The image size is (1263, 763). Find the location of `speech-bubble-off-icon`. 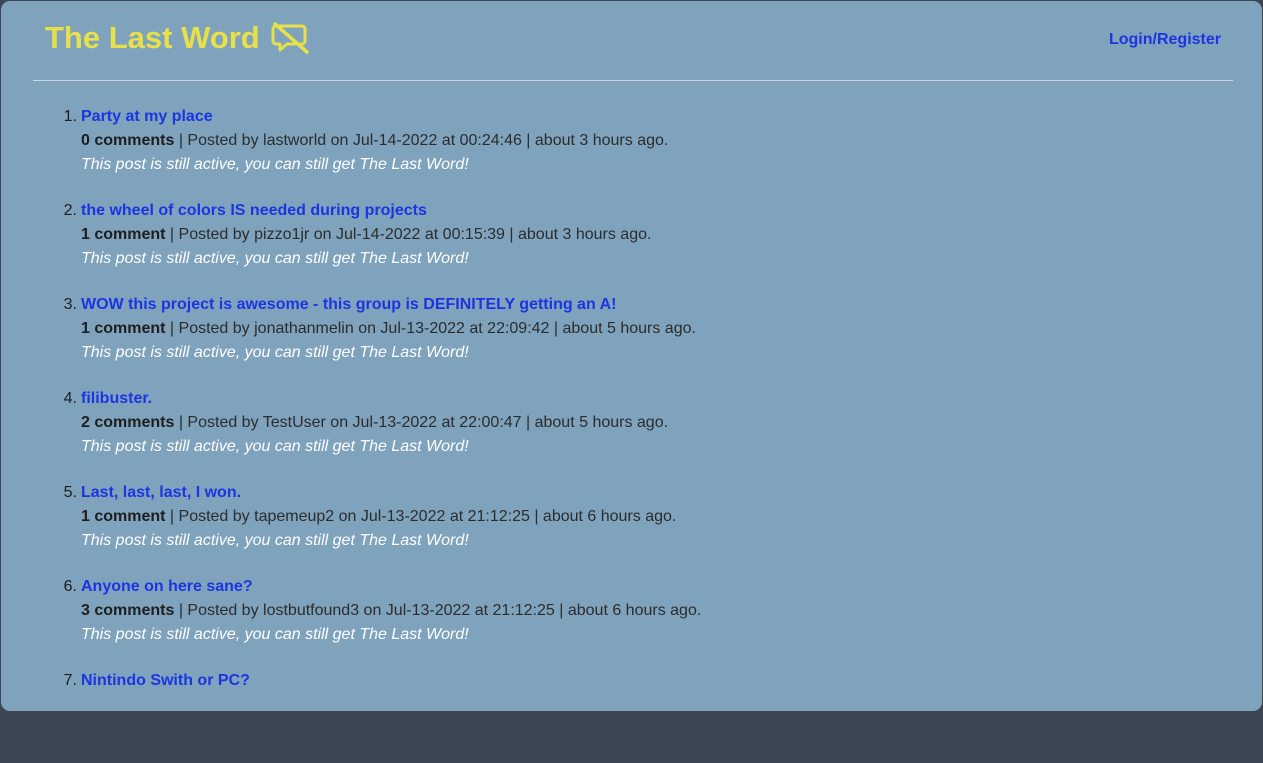

speech-bubble-off-icon is located at coordinates (290, 38).